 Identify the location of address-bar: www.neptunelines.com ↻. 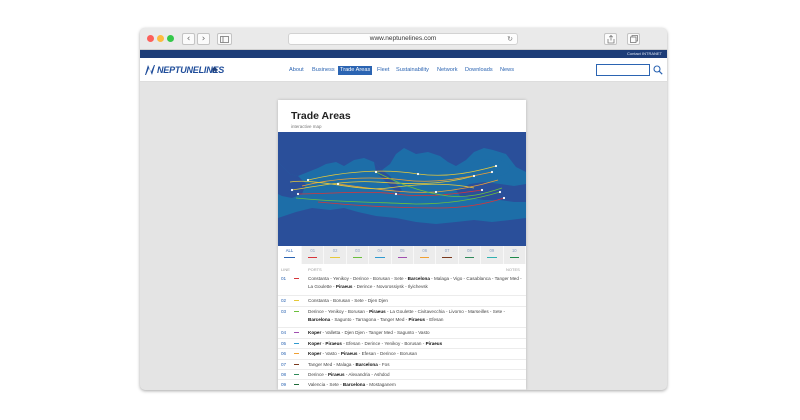
(403, 39).